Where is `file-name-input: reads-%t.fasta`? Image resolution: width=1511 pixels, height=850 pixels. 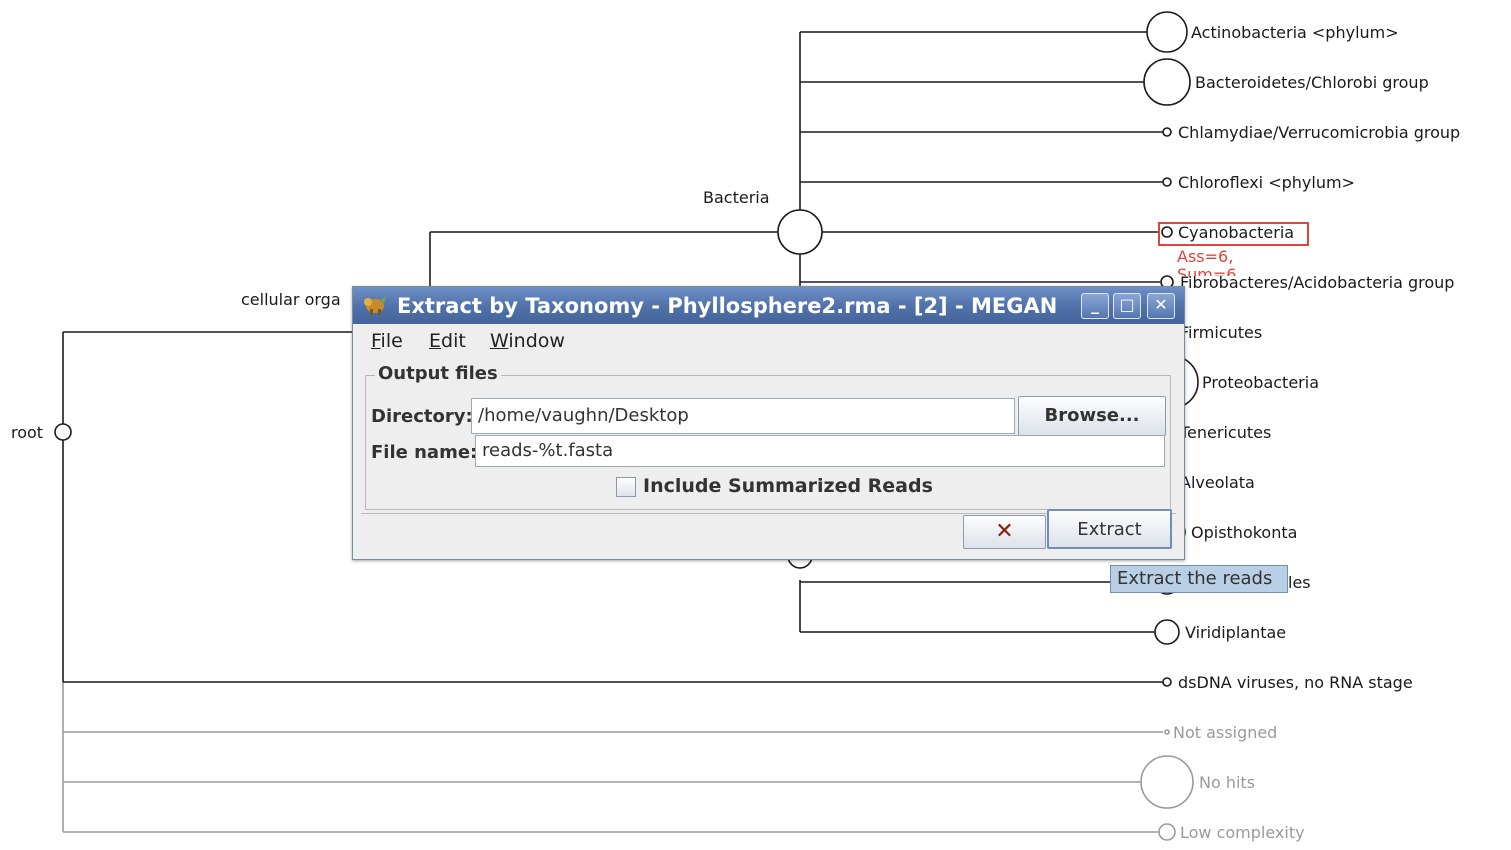
file-name-input: reads-%t.fasta is located at coordinates (820, 451).